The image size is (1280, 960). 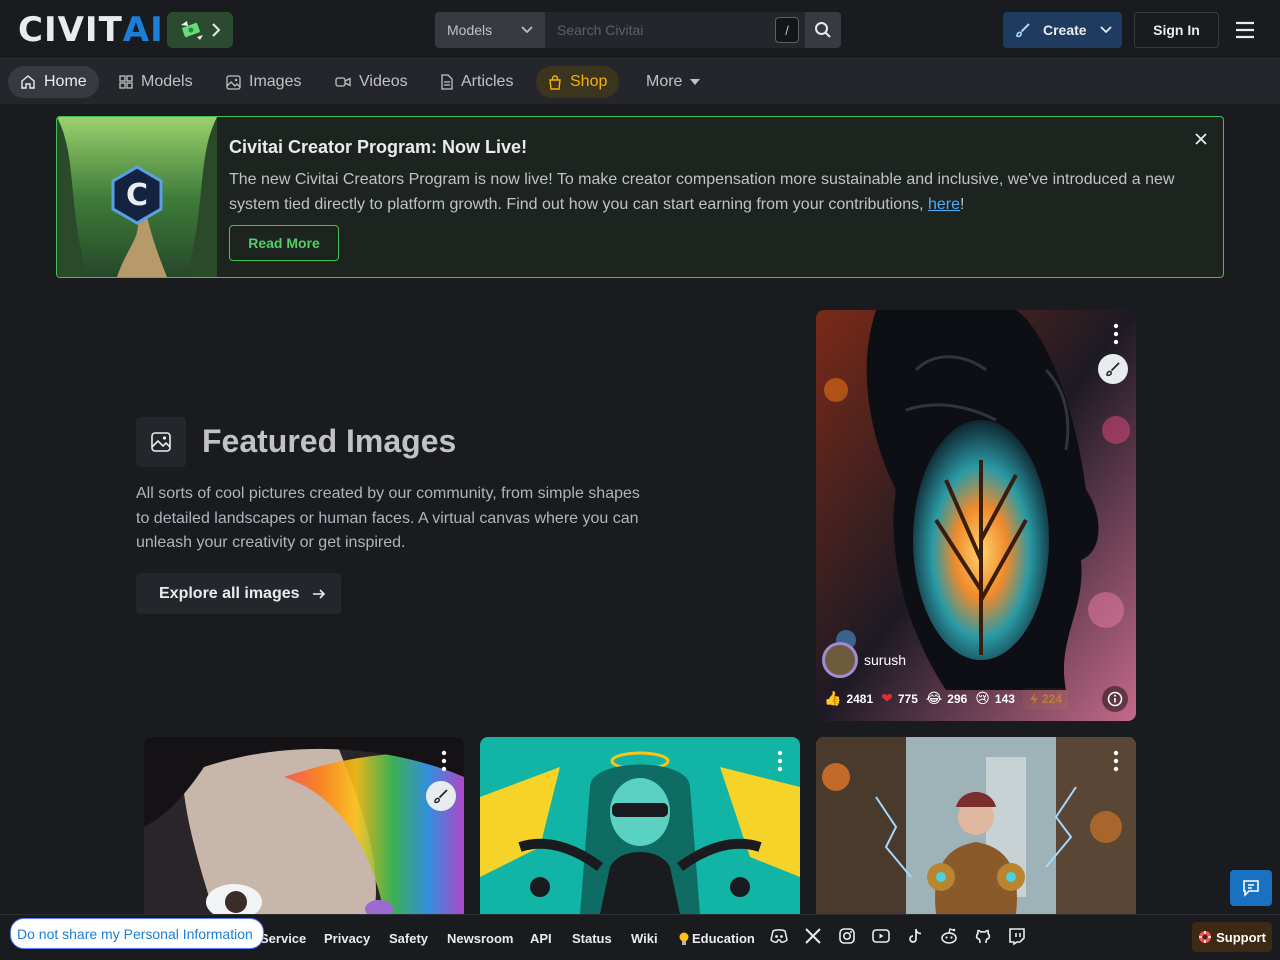 What do you see at coordinates (192, 30) in the screenshot?
I see `money-wings-icon` at bounding box center [192, 30].